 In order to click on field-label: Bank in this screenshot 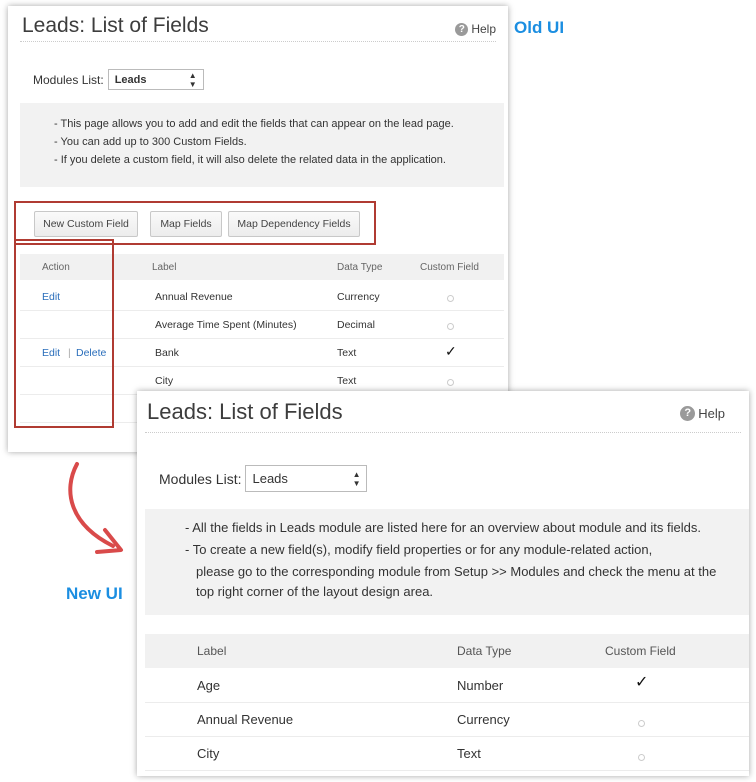, I will do `click(167, 353)`.